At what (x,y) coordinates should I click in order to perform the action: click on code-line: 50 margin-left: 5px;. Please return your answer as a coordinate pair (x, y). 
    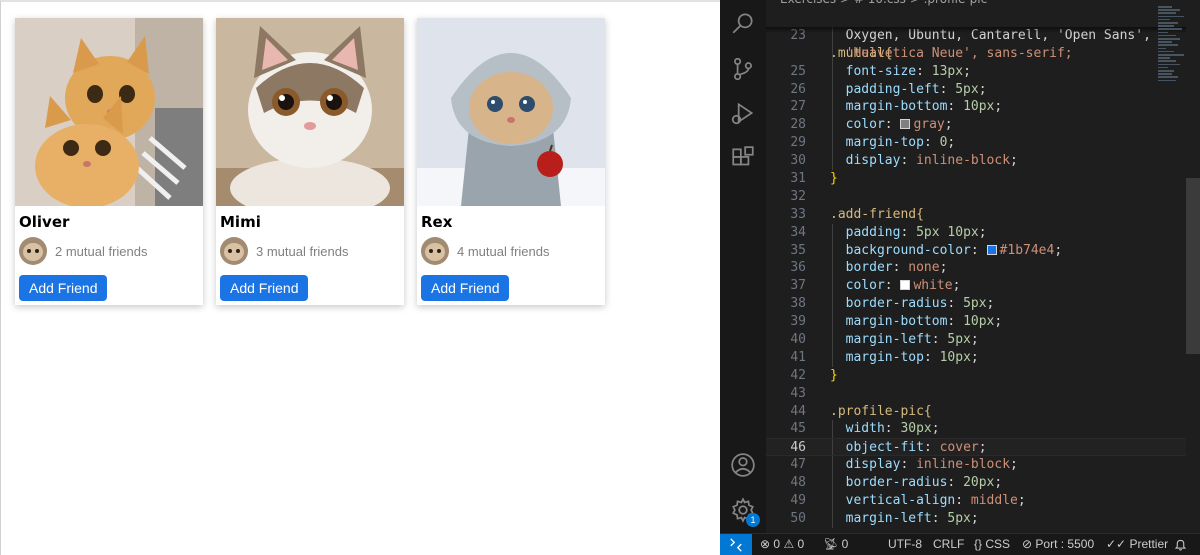
    Looking at the image, I should click on (976, 518).